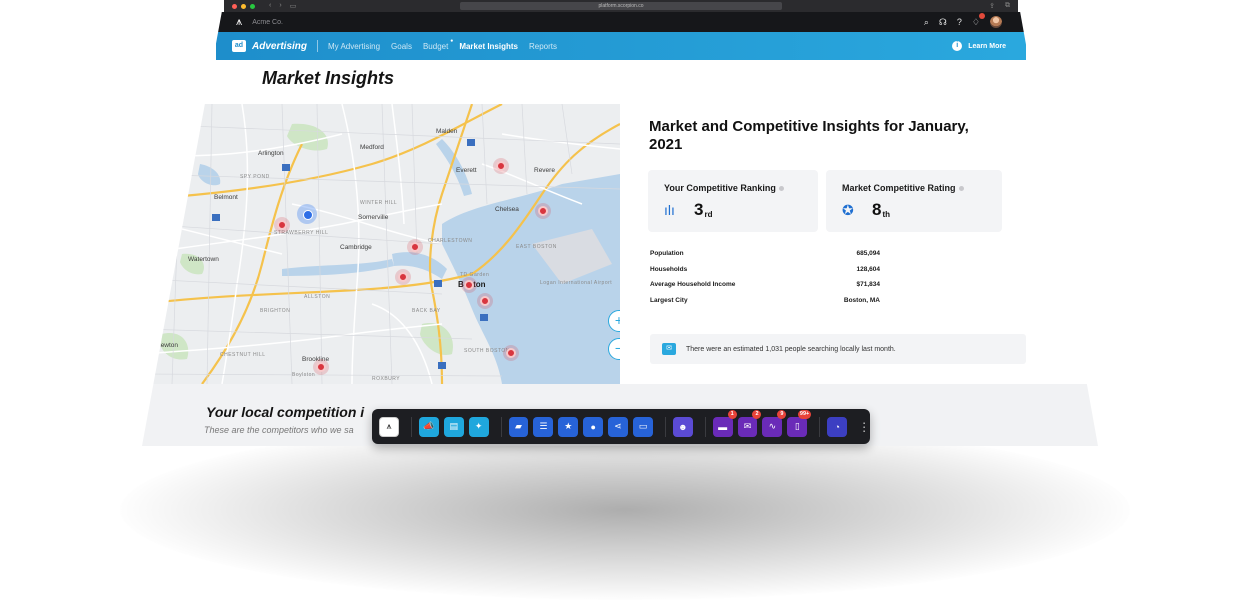  Describe the element at coordinates (765, 305) in the screenshot. I see `stat-row: Largest City Boston, MA` at that location.